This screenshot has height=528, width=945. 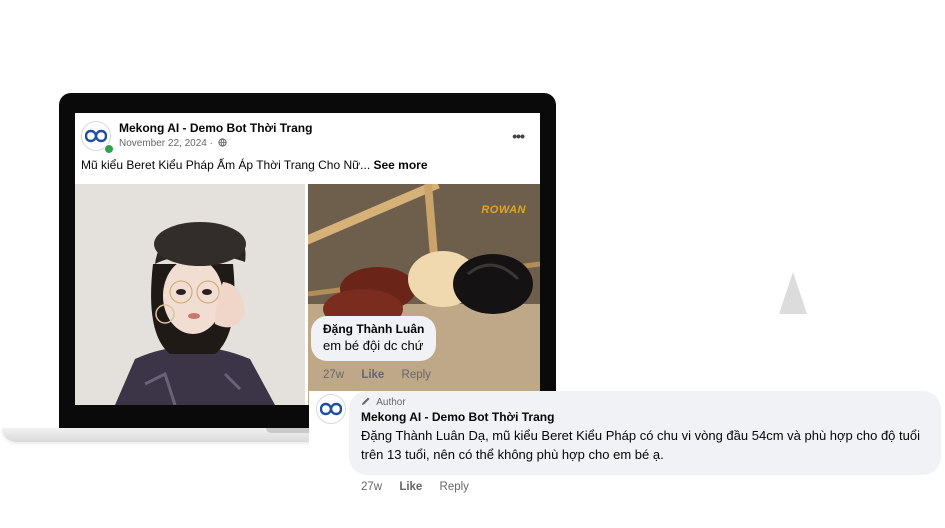 What do you see at coordinates (222, 142) in the screenshot?
I see `globe-icon` at bounding box center [222, 142].